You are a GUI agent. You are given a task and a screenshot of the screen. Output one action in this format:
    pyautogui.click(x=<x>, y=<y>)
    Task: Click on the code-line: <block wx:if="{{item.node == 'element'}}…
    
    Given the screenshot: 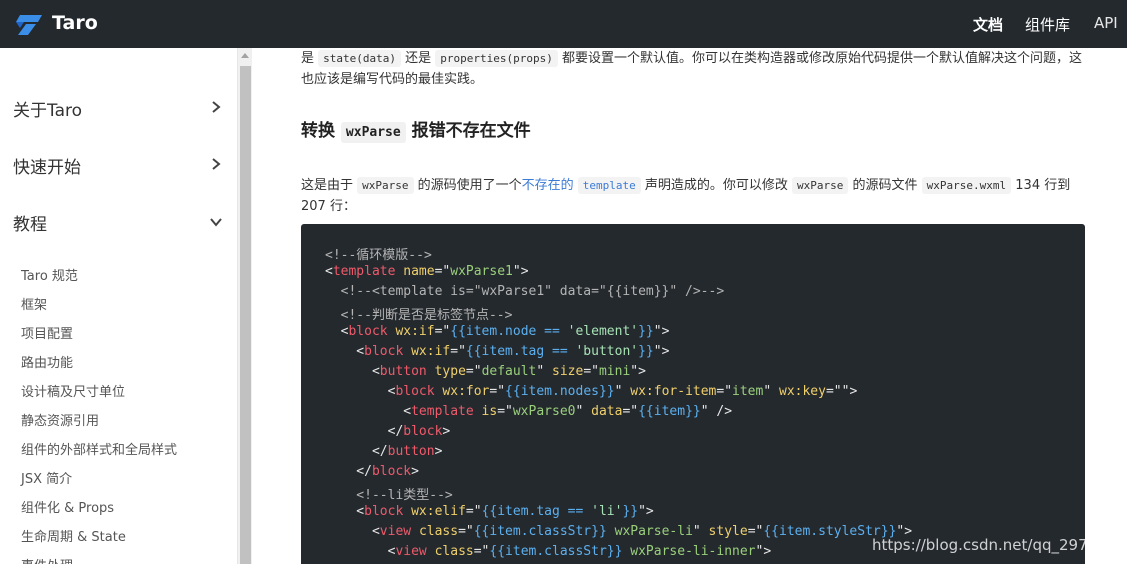 What is the action you would take?
    pyautogui.click(x=497, y=331)
    